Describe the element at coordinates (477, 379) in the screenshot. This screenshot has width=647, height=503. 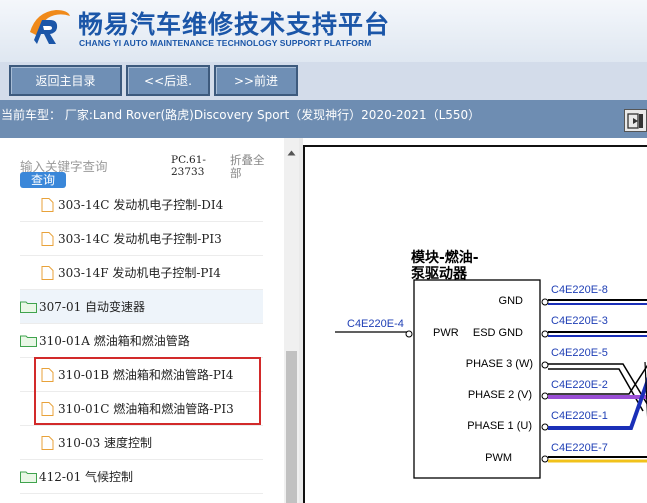
I see `module-box` at that location.